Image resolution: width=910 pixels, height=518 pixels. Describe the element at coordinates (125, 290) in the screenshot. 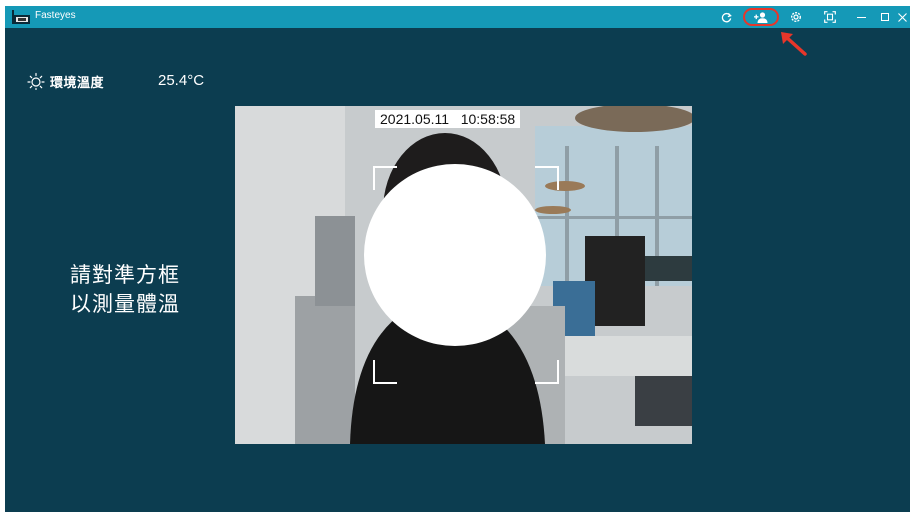

I see `instruction-text: 請對準方框 以測量體溫` at that location.